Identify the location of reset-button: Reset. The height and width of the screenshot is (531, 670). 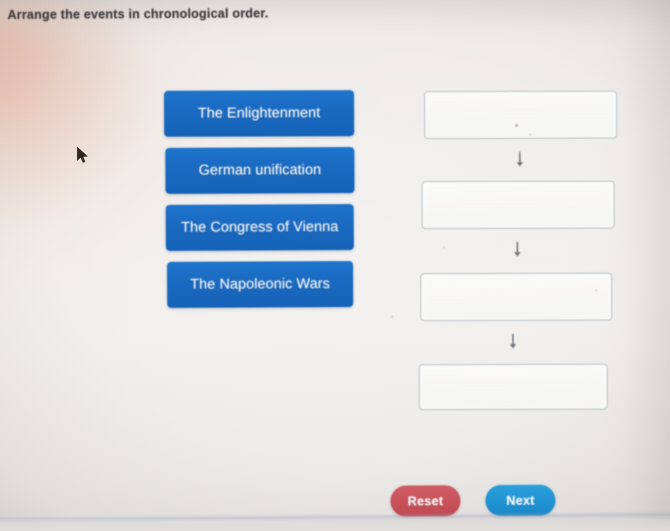
(425, 501).